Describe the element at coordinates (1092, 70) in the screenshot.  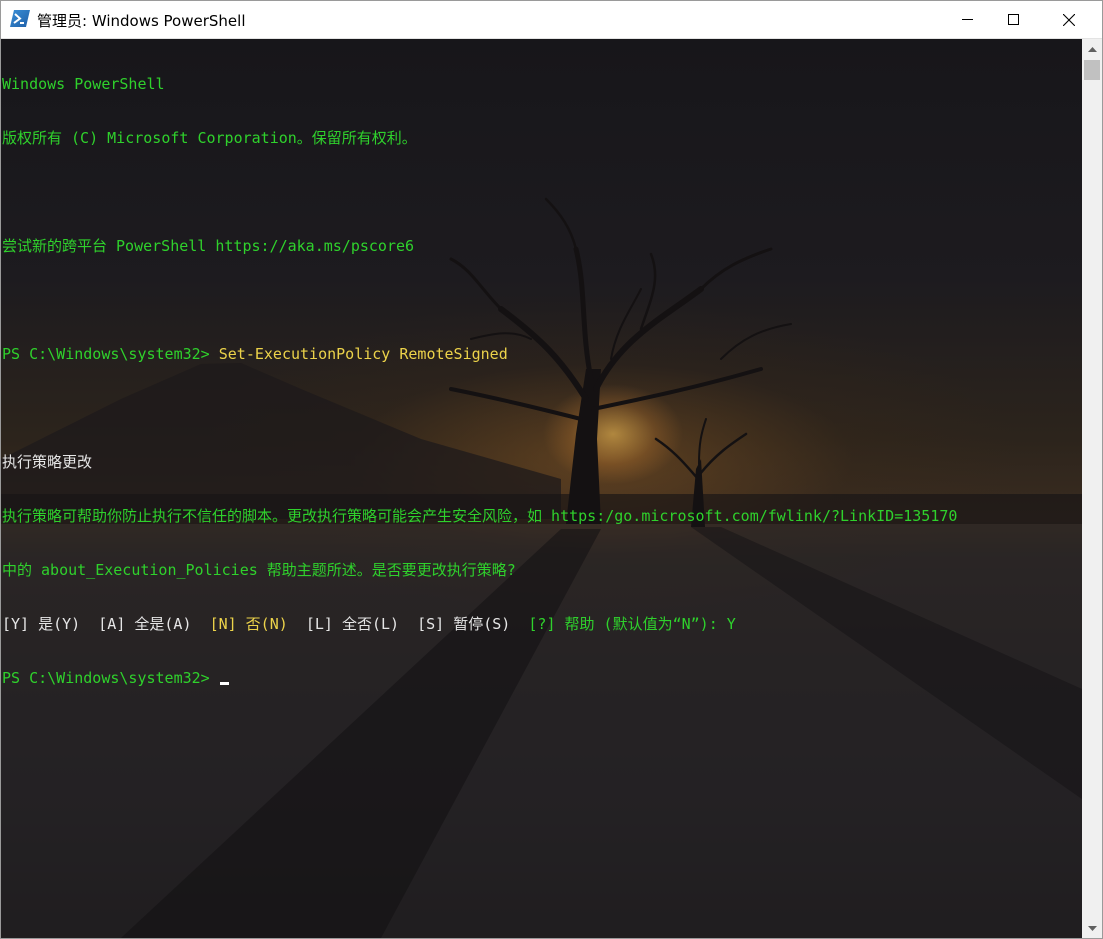
I see `scroll-thumb` at that location.